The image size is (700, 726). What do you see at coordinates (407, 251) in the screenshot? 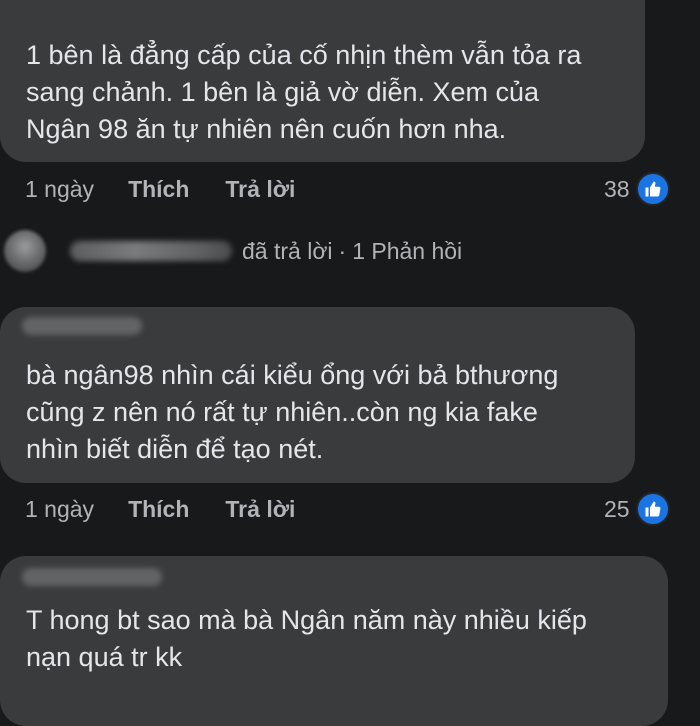
I see `reply-count-link: 1 Phản hồi` at bounding box center [407, 251].